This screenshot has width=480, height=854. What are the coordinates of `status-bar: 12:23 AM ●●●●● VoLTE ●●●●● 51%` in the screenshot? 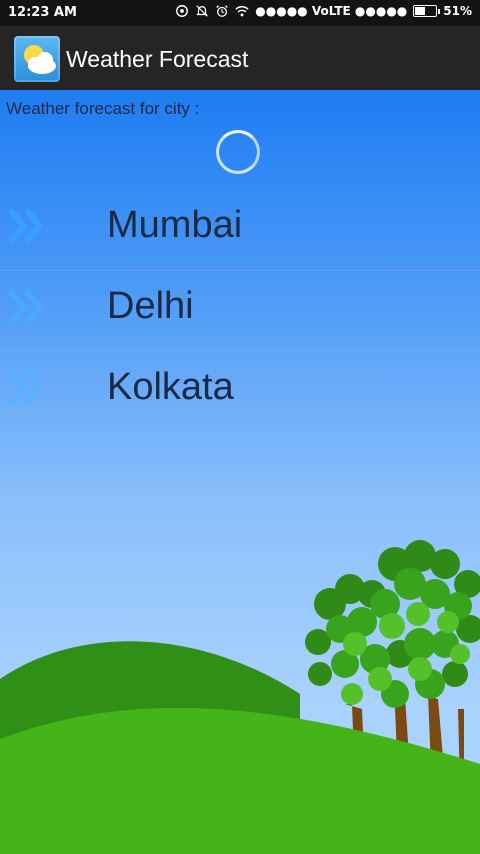 It's located at (240, 13).